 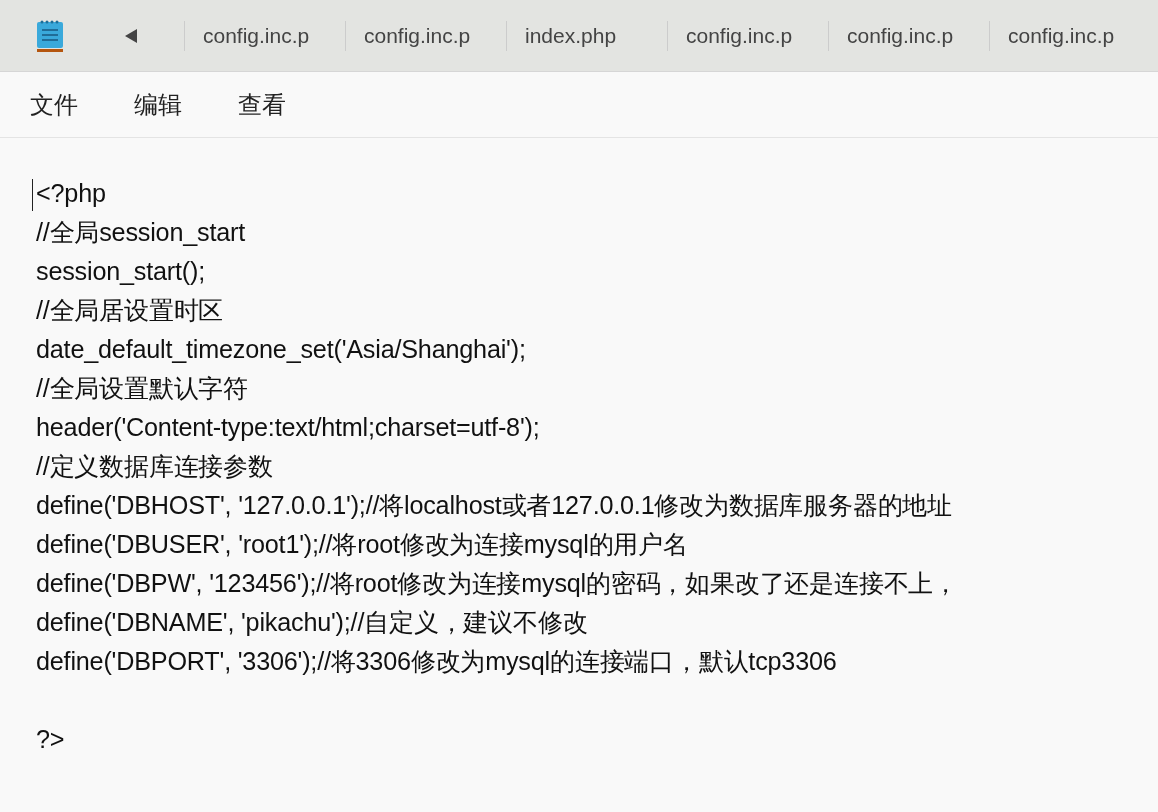 I want to click on code-line: define('DBHOST', '127.0.0.1');//将localhost或者127.0.0.1修改为数据库服务器的地址, so click(x=494, y=505).